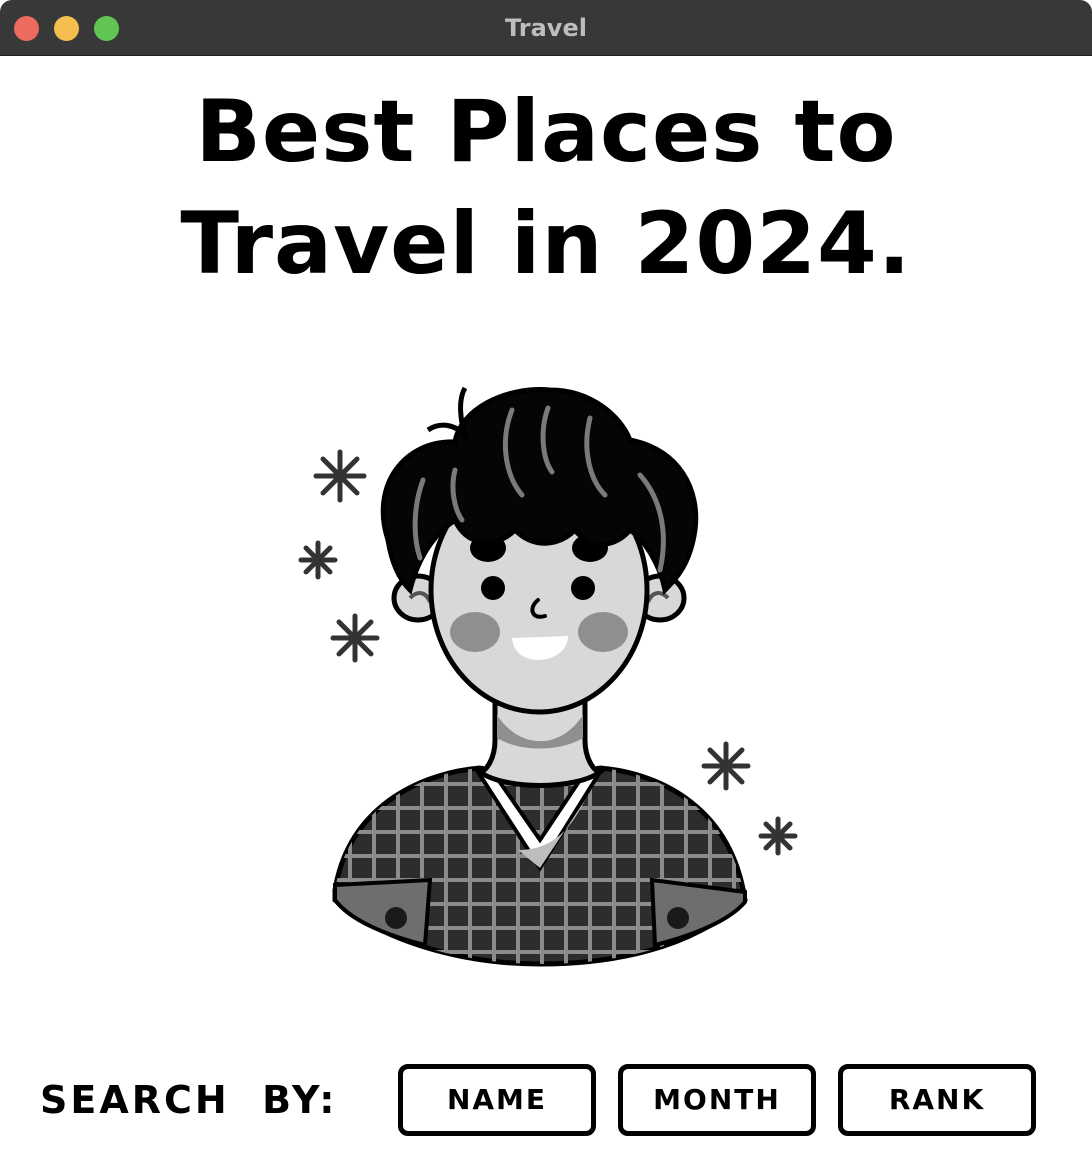 This screenshot has height=1174, width=1092. What do you see at coordinates (937, 1100) in the screenshot?
I see `search-by-rank-button: RANK` at bounding box center [937, 1100].